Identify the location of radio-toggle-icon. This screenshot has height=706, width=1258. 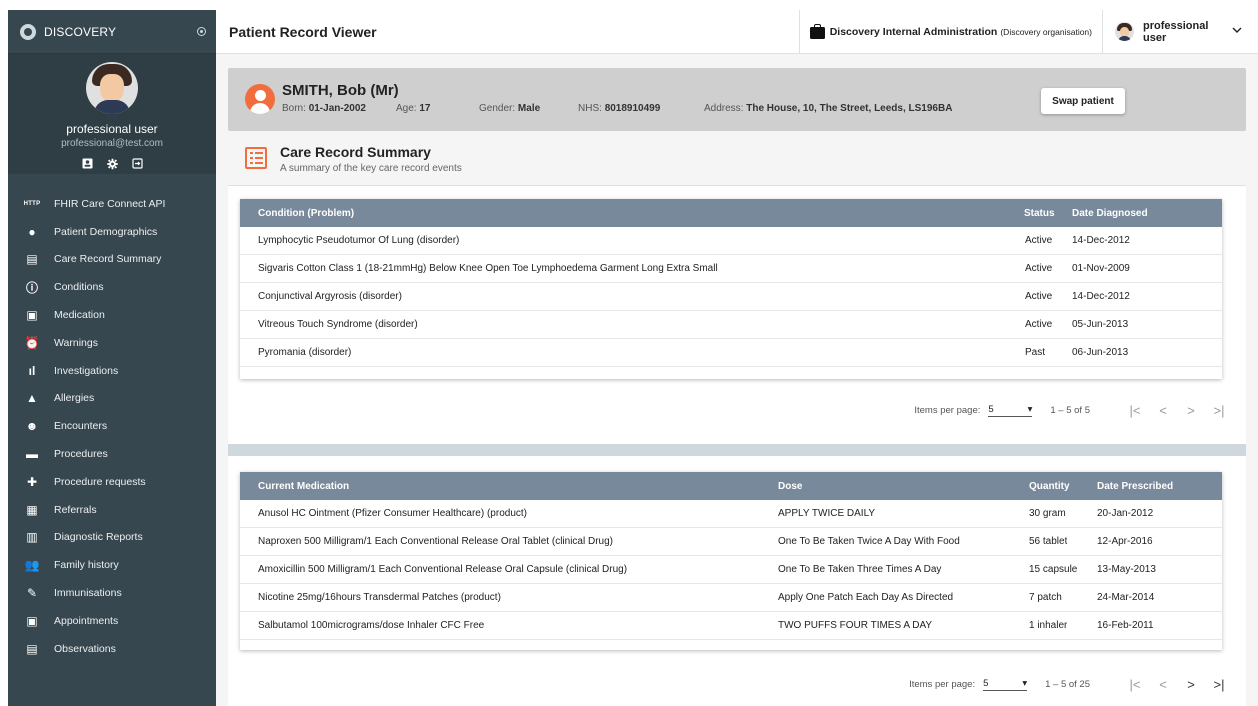
(201, 31).